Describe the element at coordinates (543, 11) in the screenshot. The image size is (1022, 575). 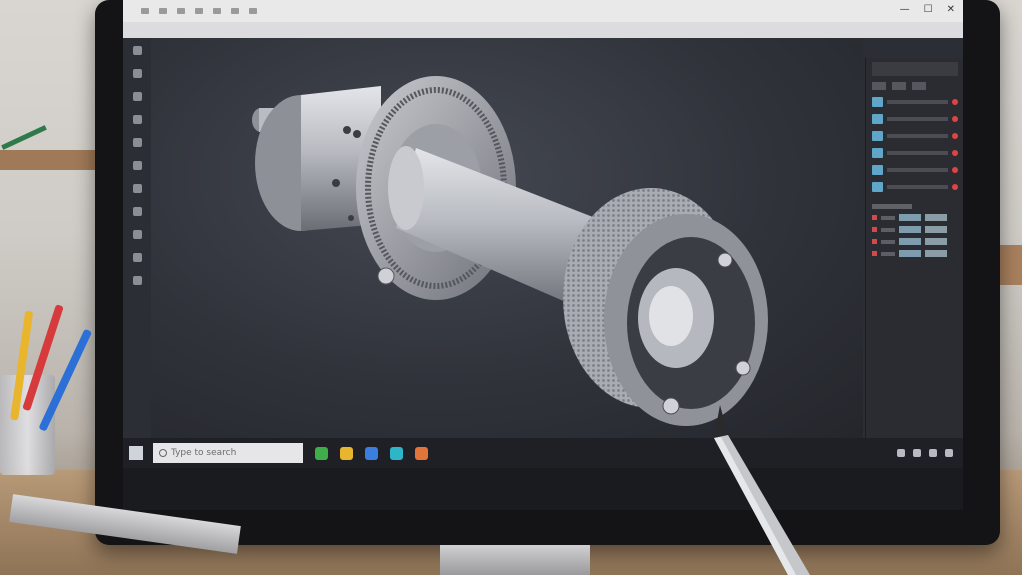
I see `window-titlebar: — ☐ ✕` at that location.